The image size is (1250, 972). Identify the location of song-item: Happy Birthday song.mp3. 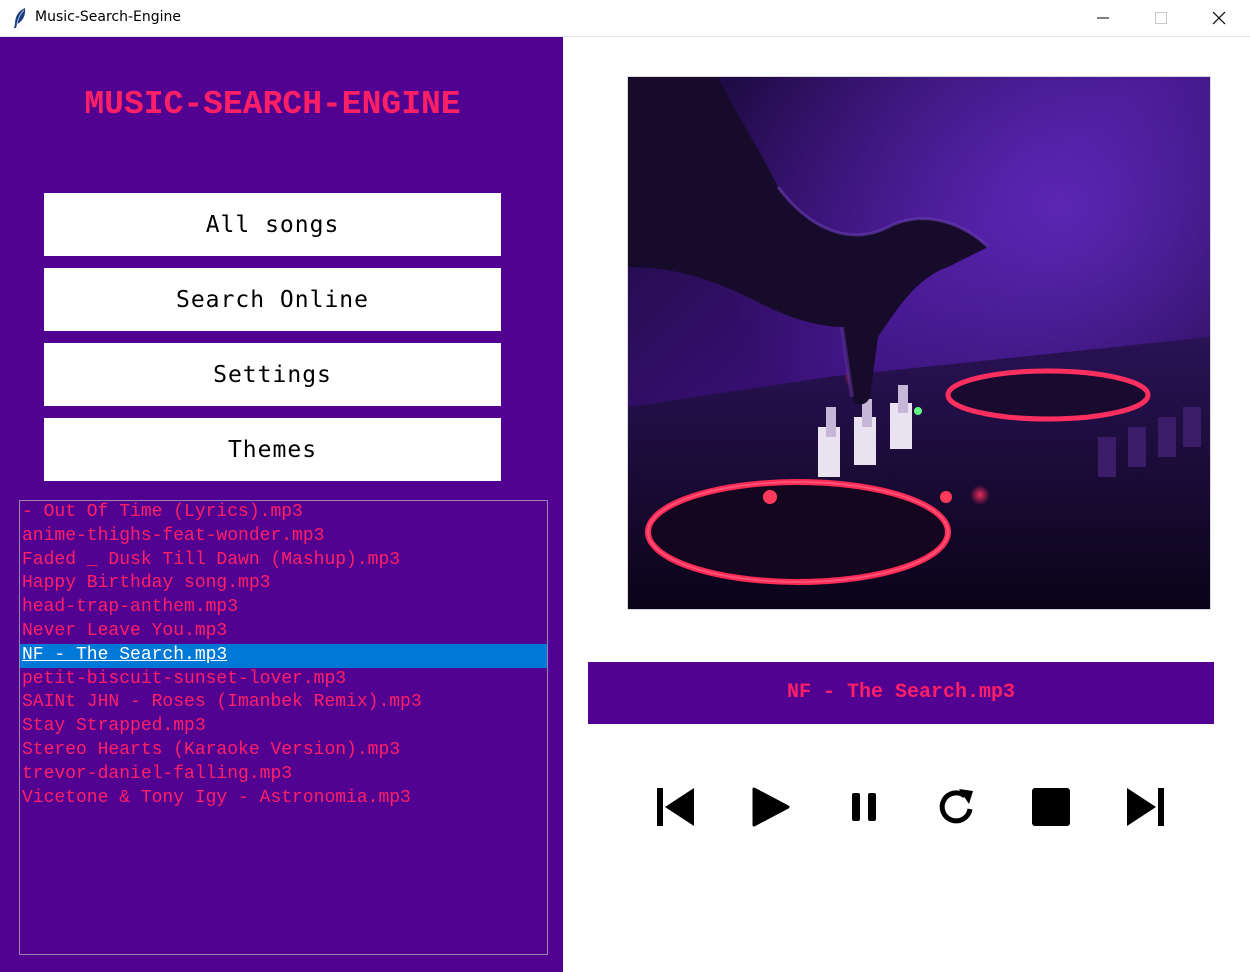
(283, 584).